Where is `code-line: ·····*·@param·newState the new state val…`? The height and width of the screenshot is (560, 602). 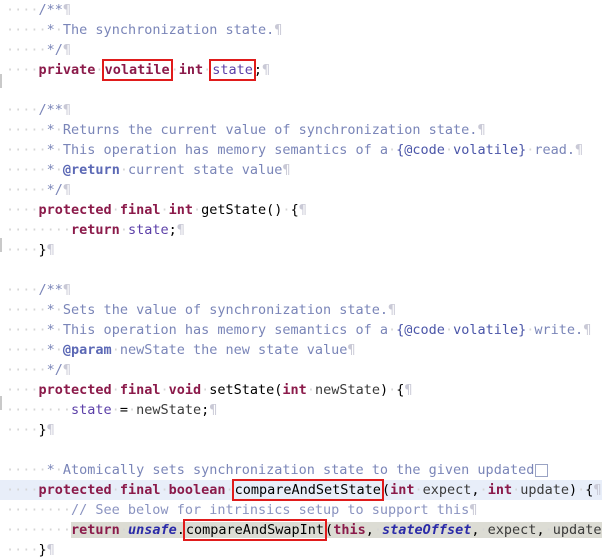 code-line: ·····*·@param·newState the new state val… is located at coordinates (301, 350).